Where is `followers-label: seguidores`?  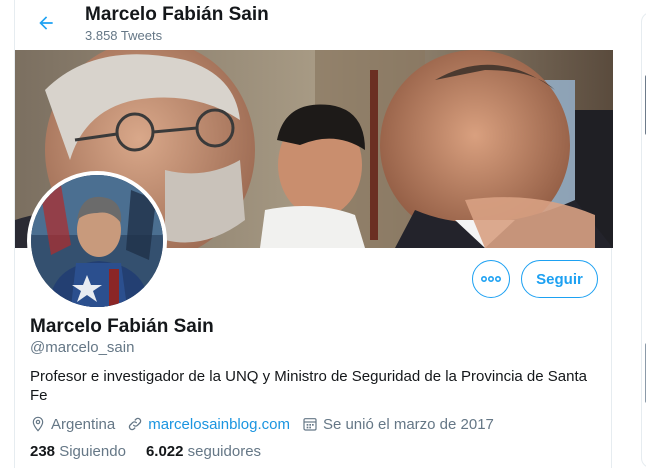 followers-label: seguidores is located at coordinates (224, 451).